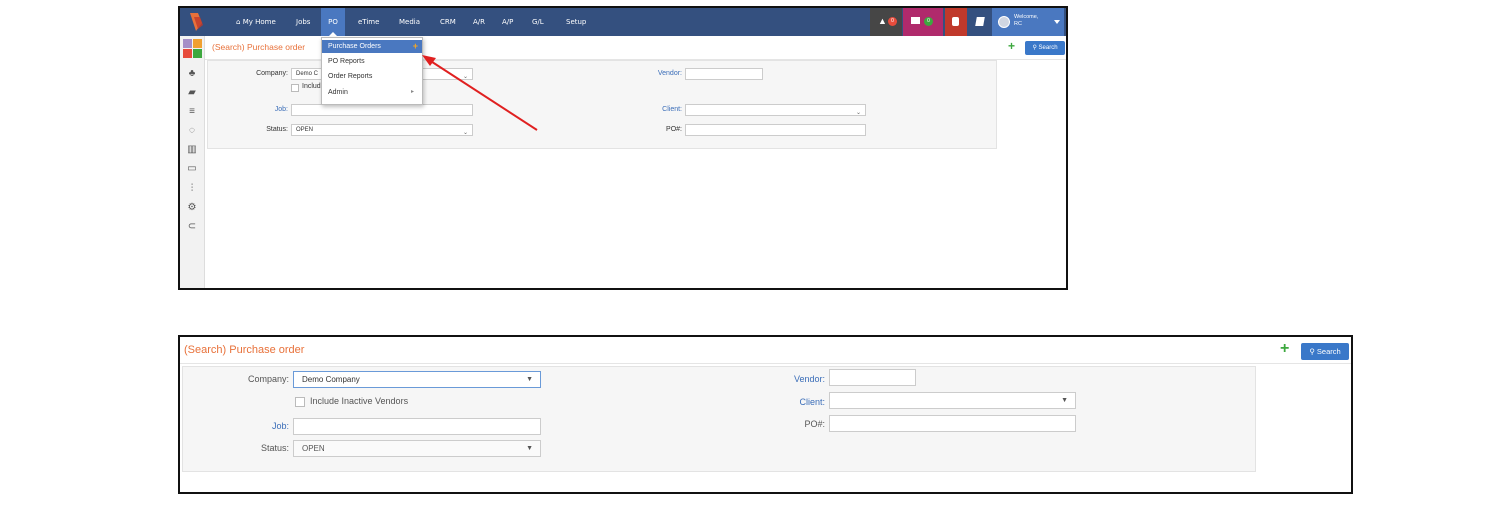  I want to click on client-select: ▼, so click(952, 400).